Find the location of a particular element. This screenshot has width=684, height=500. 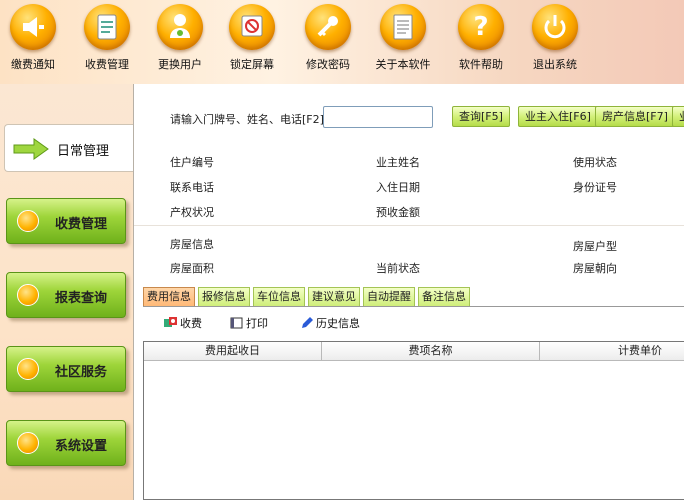

print-label: 打印 is located at coordinates (257, 323).